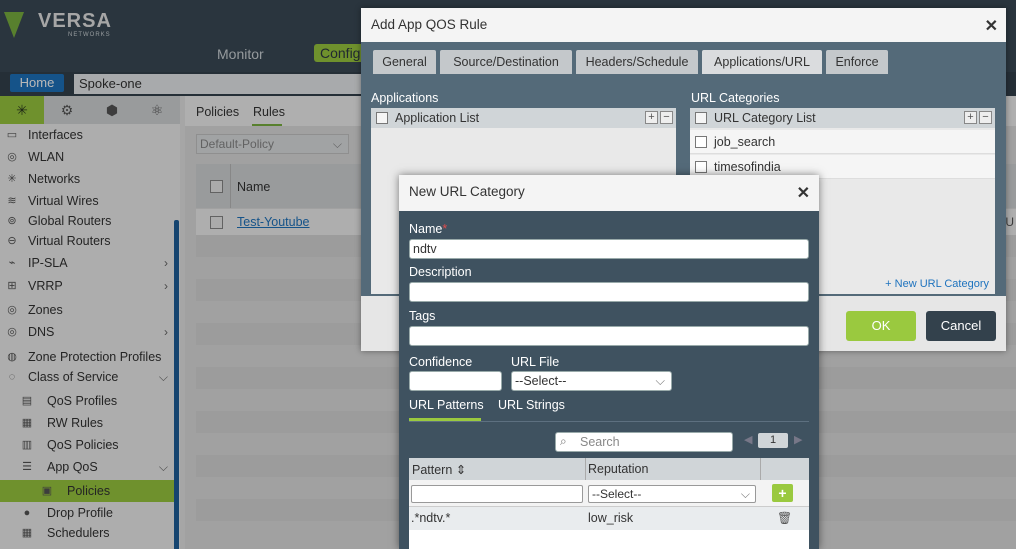 The width and height of the screenshot is (1016, 549). I want to click on cancel-button: Cancel, so click(961, 326).